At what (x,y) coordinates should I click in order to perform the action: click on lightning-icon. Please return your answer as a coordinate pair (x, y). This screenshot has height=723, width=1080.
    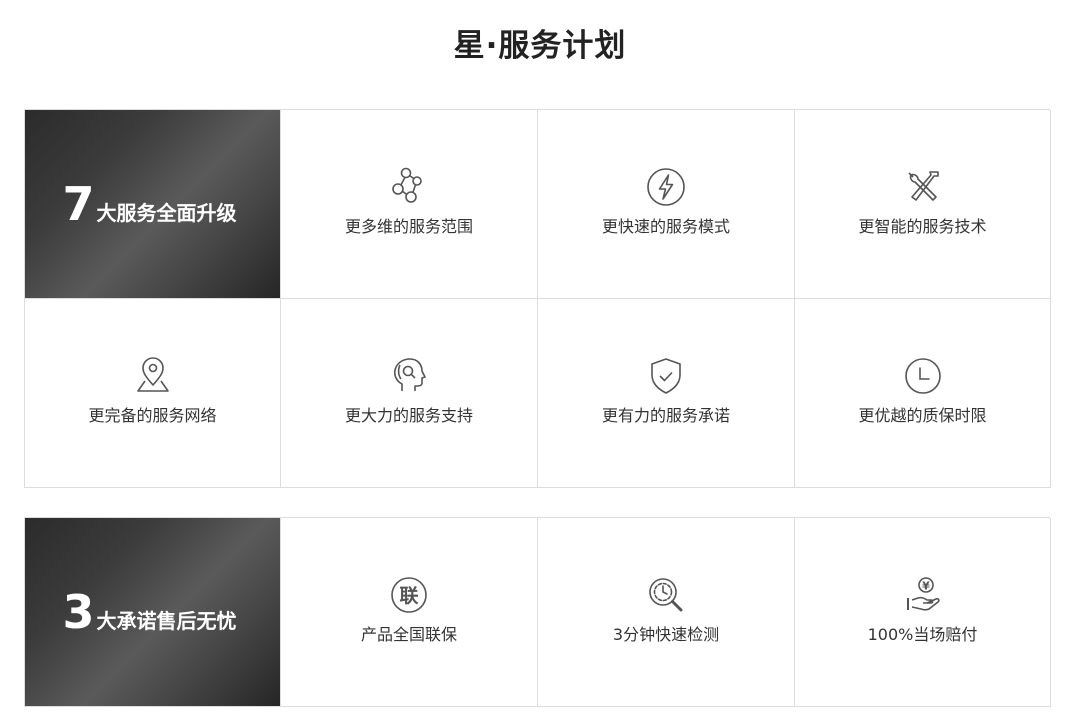
    Looking at the image, I should click on (666, 187).